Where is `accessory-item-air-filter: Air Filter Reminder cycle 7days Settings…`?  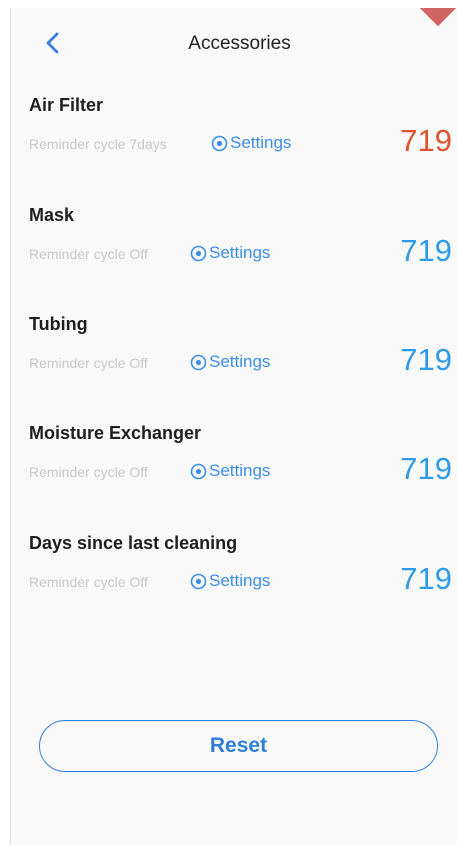
accessory-item-air-filter: Air Filter Reminder cycle 7days Settings… is located at coordinates (241, 140).